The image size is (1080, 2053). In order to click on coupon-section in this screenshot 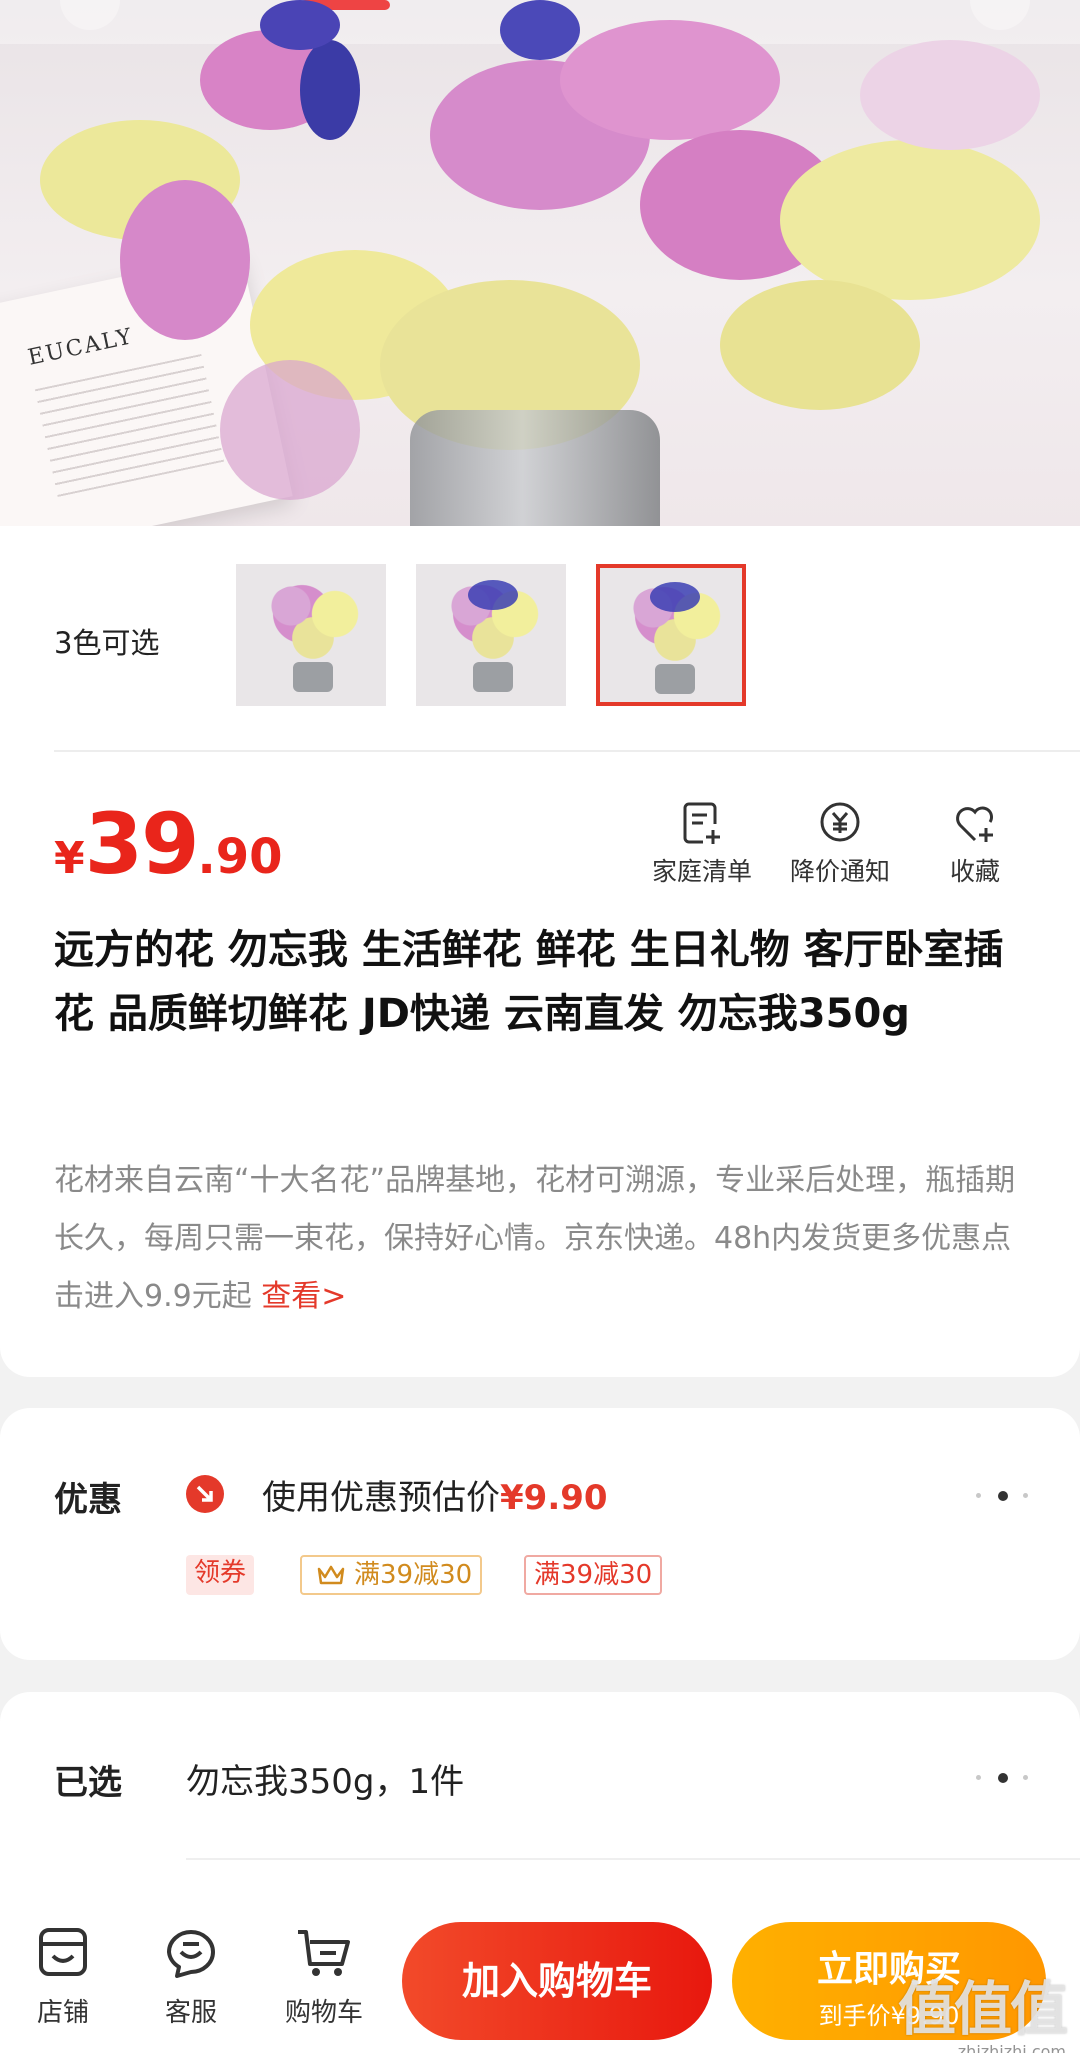, I will do `click(540, 1534)`.